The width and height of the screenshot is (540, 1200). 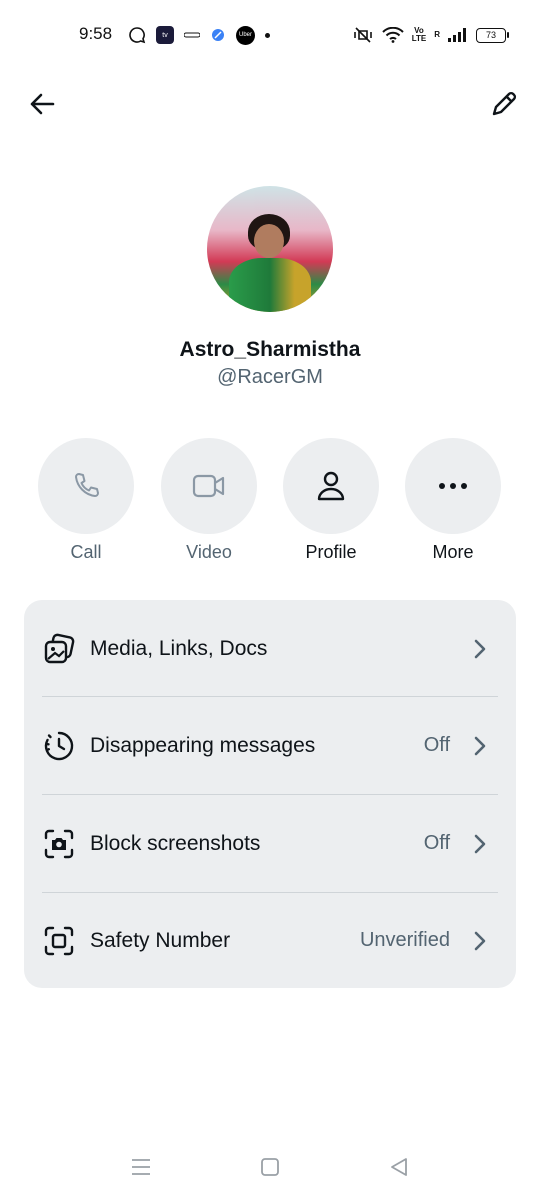 What do you see at coordinates (160, 940) in the screenshot?
I see `safety-number-label: Safety Number` at bounding box center [160, 940].